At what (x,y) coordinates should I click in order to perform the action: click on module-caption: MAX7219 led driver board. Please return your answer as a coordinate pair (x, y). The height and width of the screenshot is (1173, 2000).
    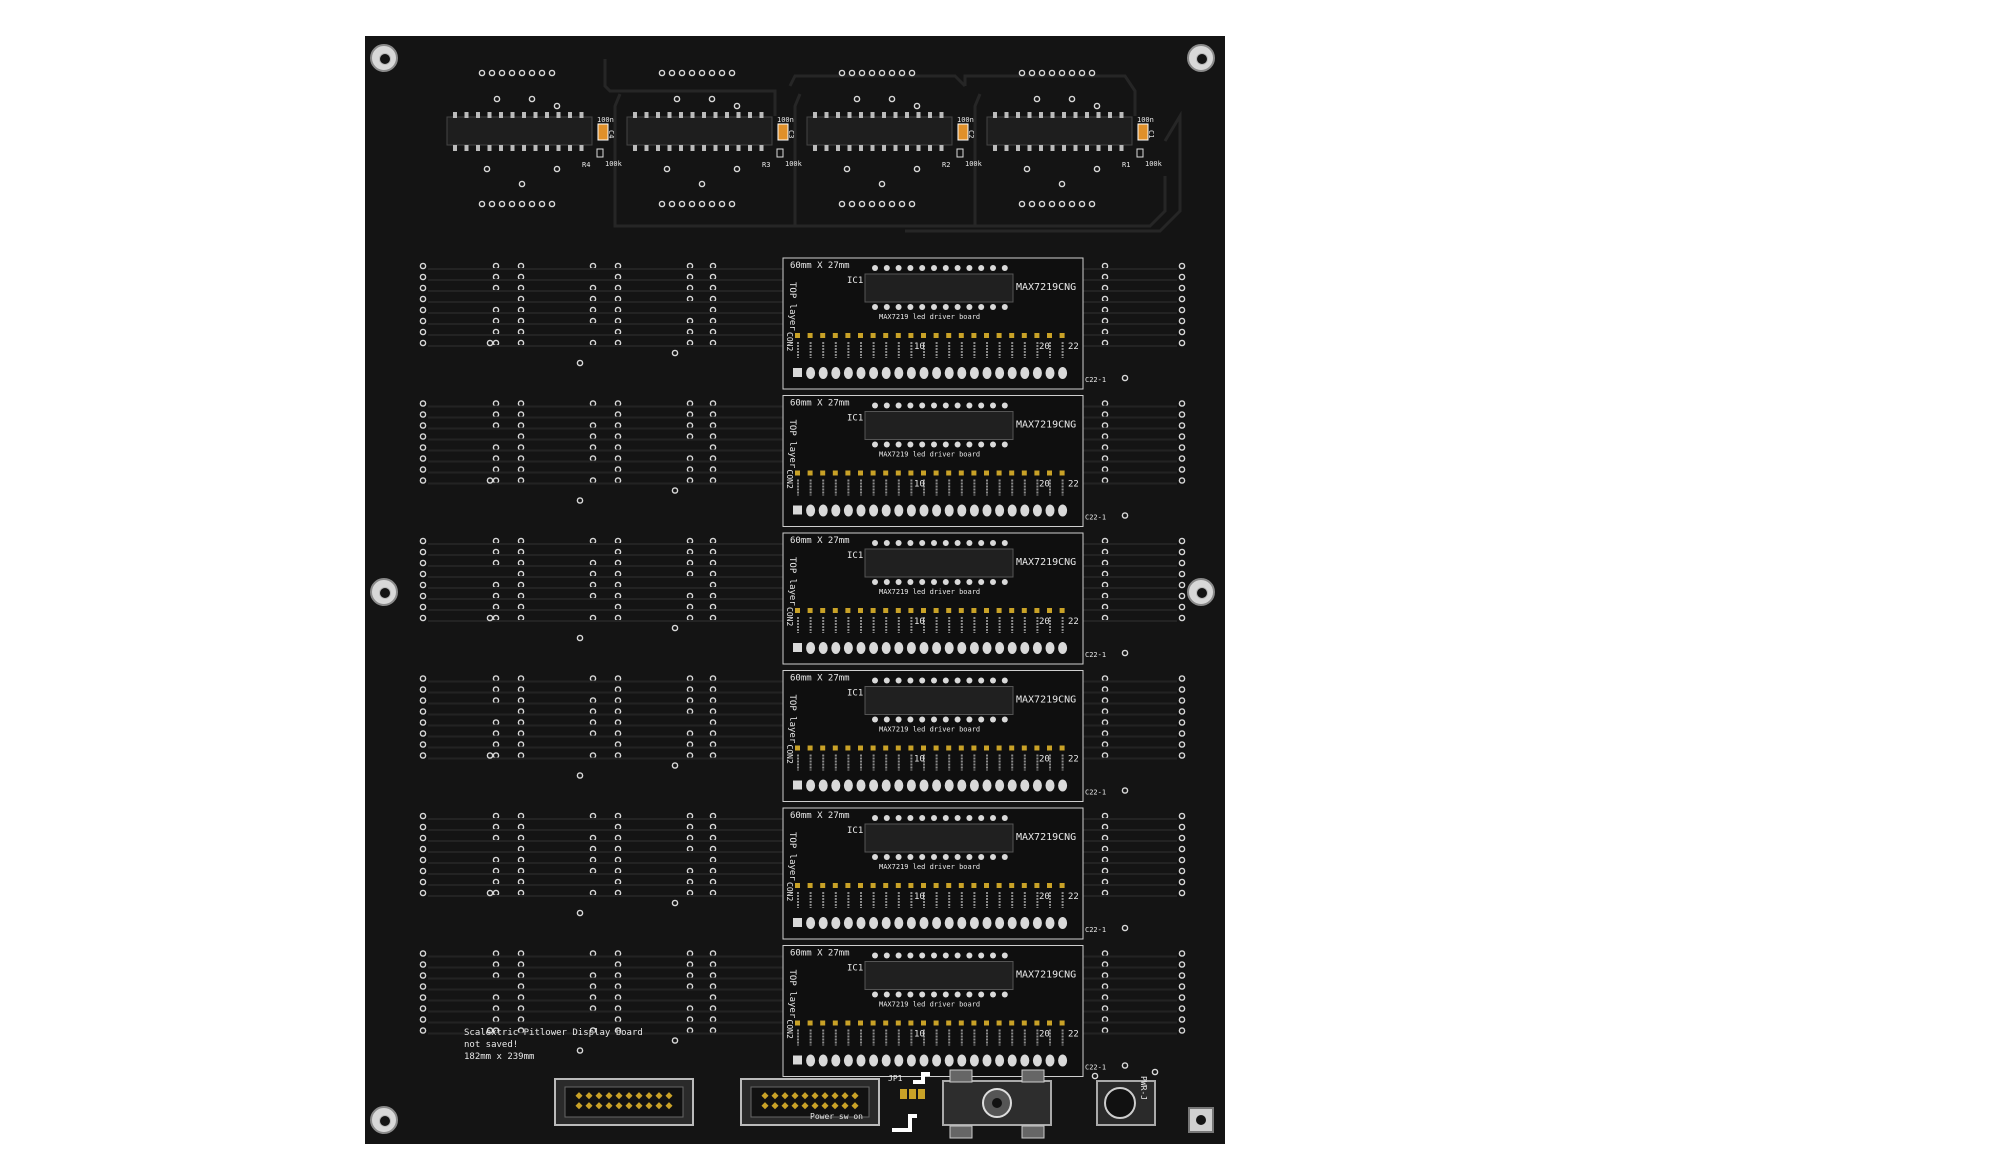
    Looking at the image, I should click on (929, 317).